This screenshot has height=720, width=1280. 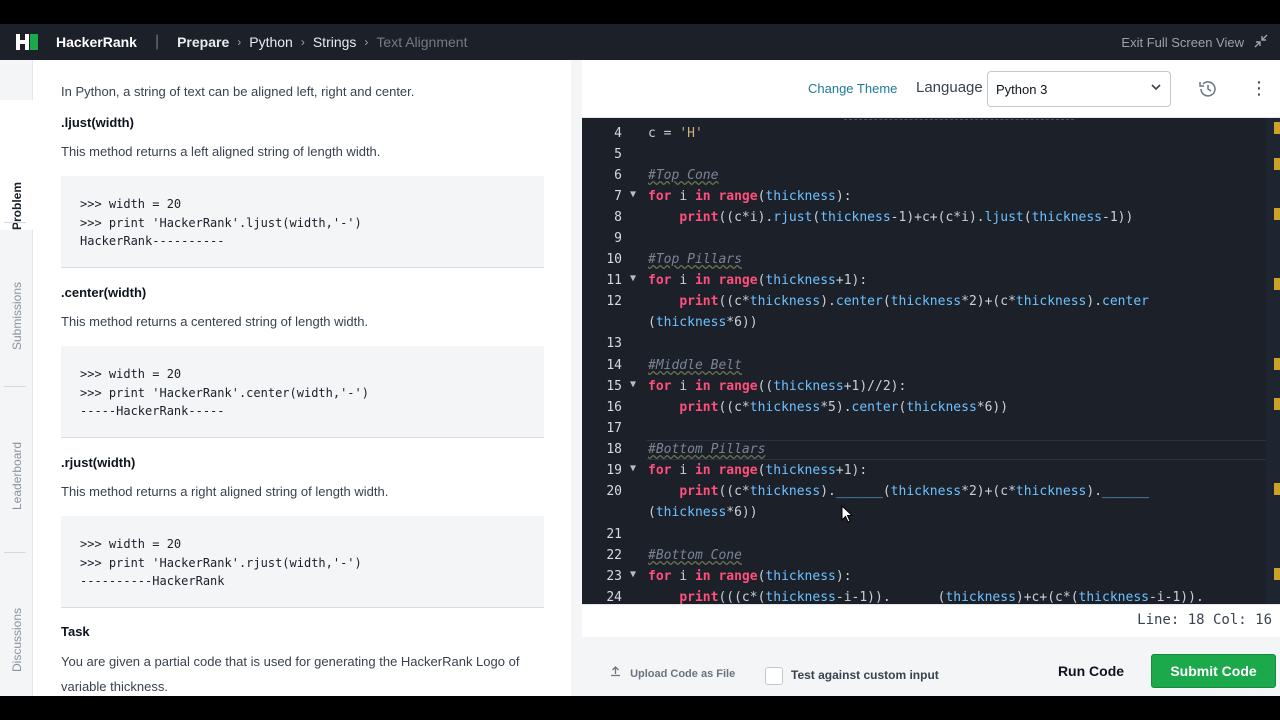 I want to click on line-number: 11, so click(x=614, y=280).